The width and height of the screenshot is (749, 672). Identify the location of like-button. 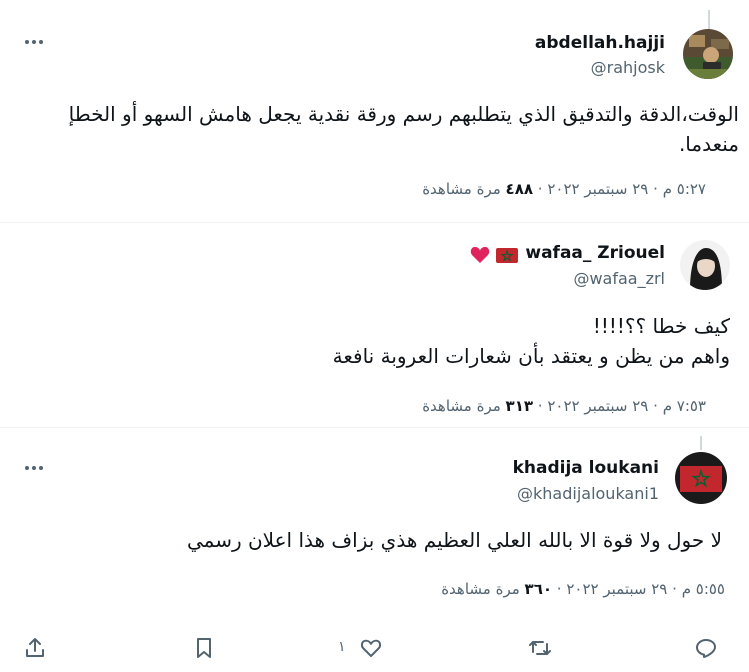
(371, 648).